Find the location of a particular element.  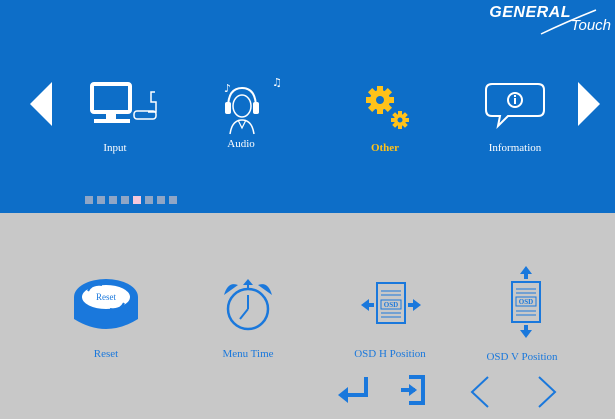

computer-input-icon is located at coordinates (123, 102).